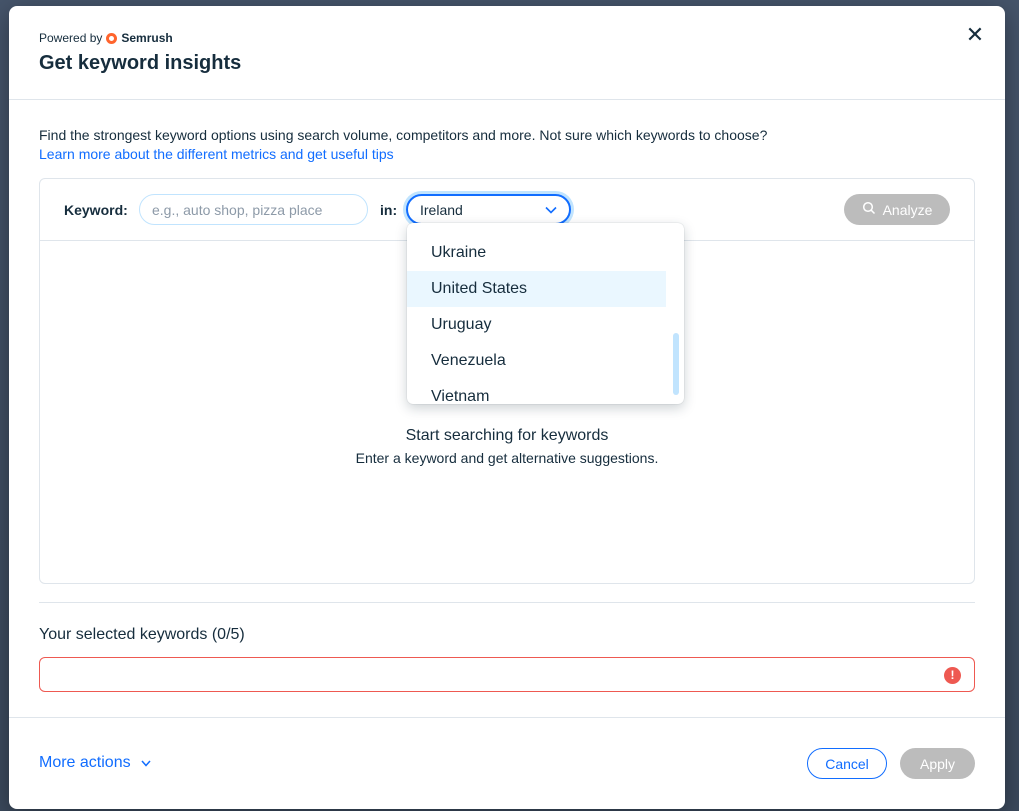 The width and height of the screenshot is (1019, 811). Describe the element at coordinates (85, 762) in the screenshot. I see `more-actions-label: More actions` at that location.